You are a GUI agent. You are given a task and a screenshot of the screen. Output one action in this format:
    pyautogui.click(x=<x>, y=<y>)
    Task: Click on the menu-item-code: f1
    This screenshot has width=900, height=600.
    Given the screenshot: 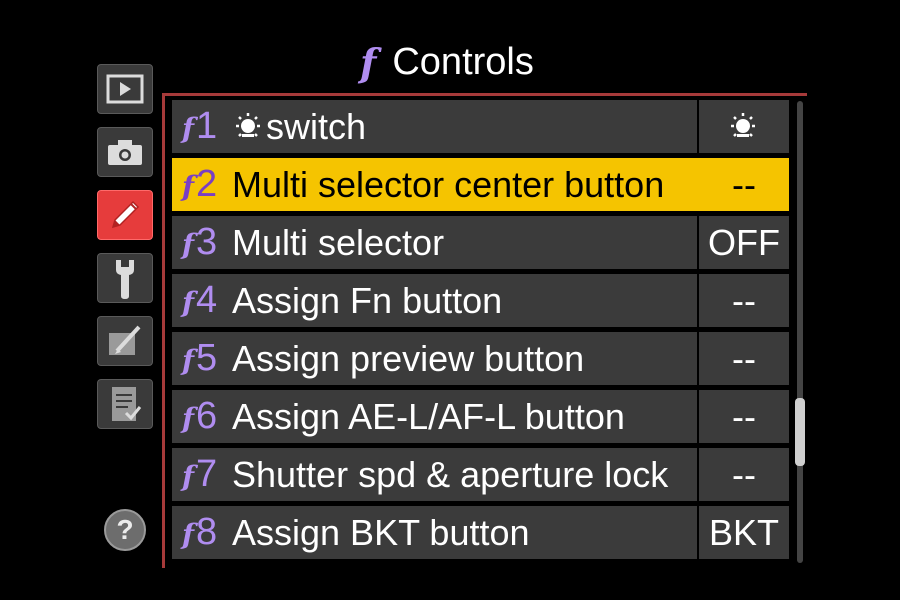 What is the action you would take?
    pyautogui.click(x=200, y=126)
    